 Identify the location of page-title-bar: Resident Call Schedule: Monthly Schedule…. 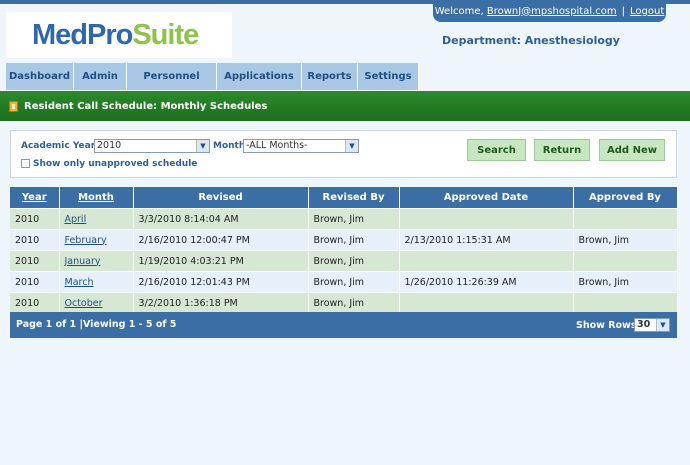
(345, 106).